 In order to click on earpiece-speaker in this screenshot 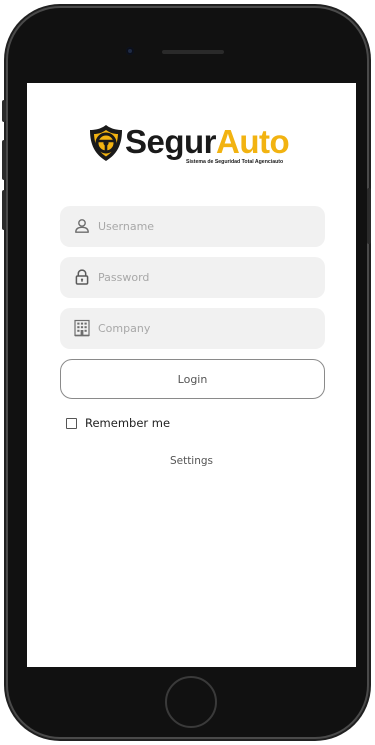, I will do `click(193, 52)`.